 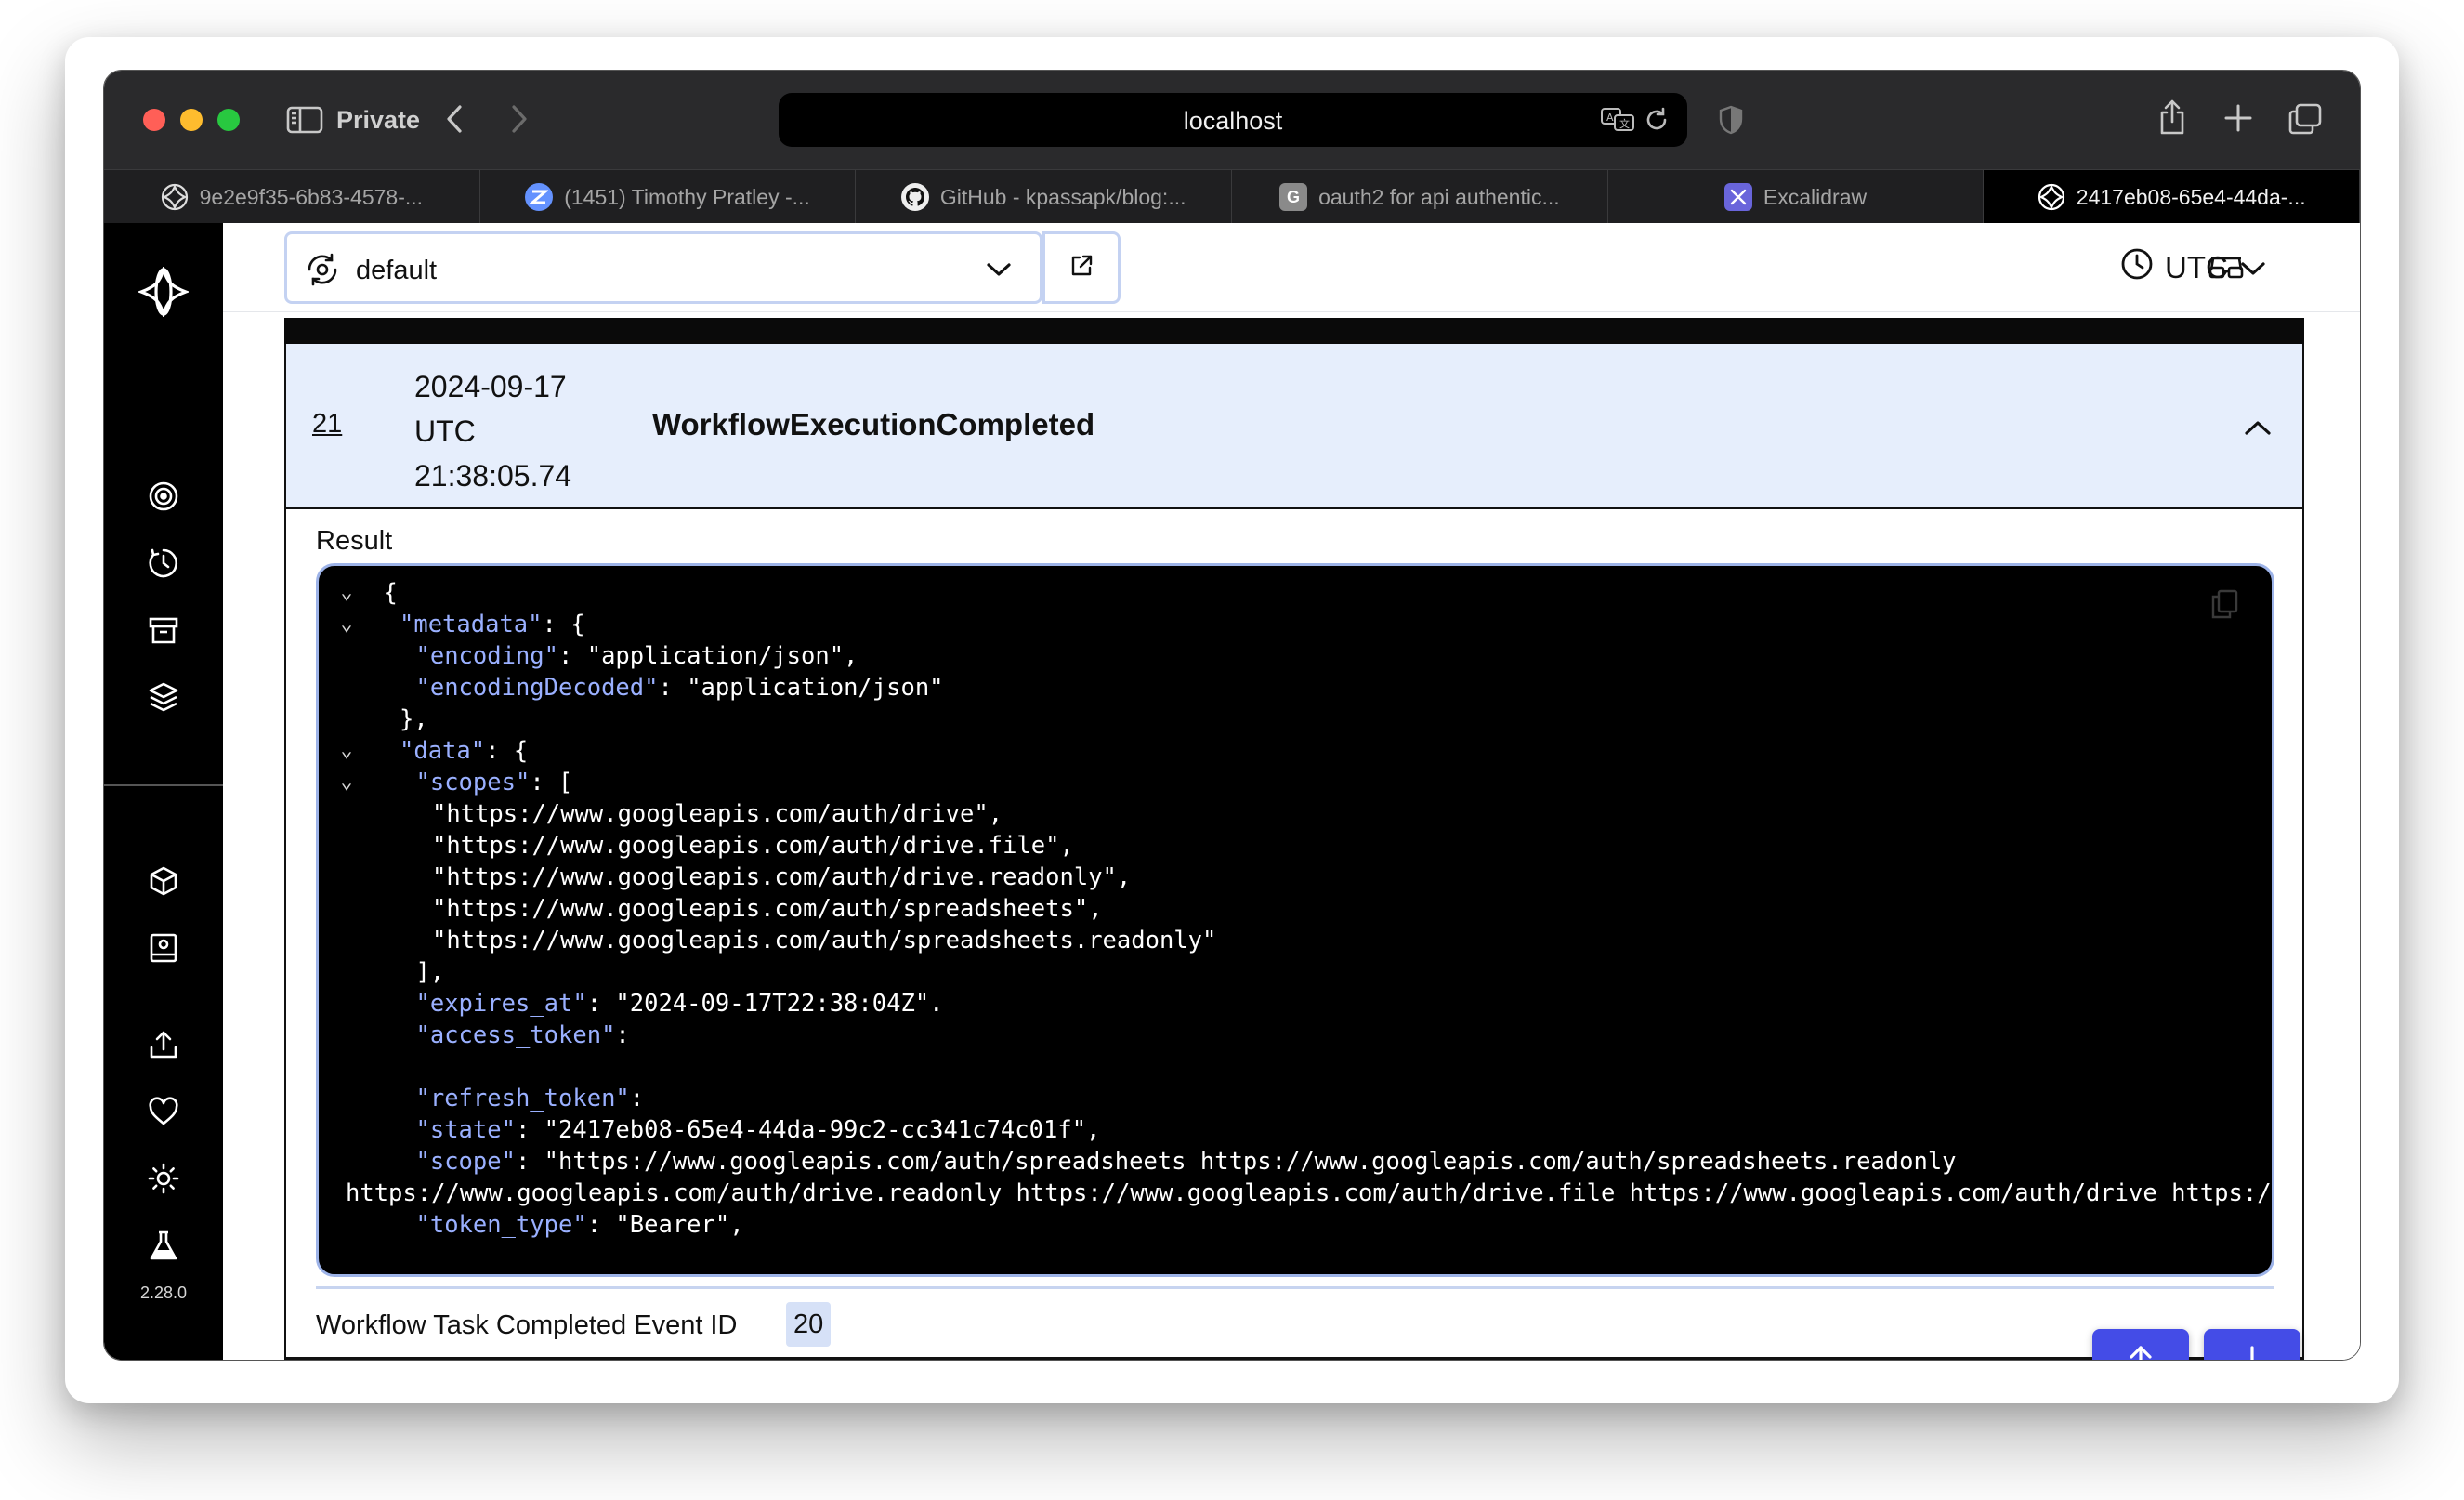 I want to click on code-line: "encoding": "application/json",, so click(x=1295, y=656).